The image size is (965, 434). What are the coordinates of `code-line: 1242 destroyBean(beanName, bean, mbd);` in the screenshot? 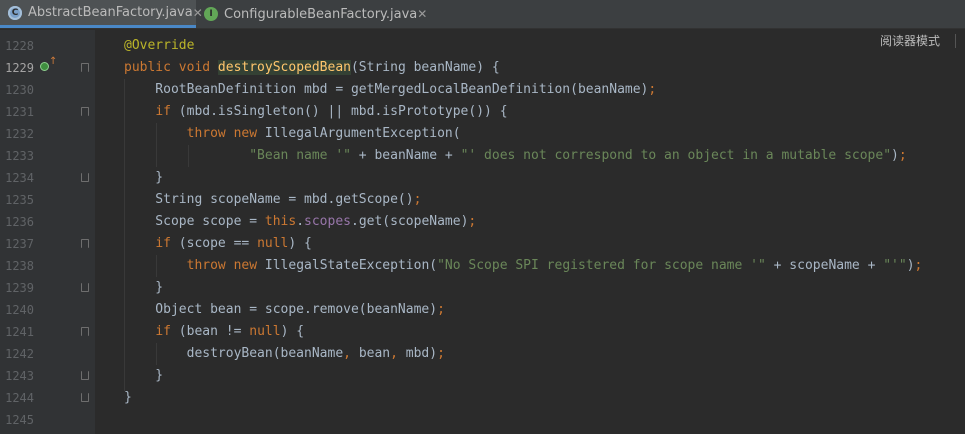 It's located at (482, 354).